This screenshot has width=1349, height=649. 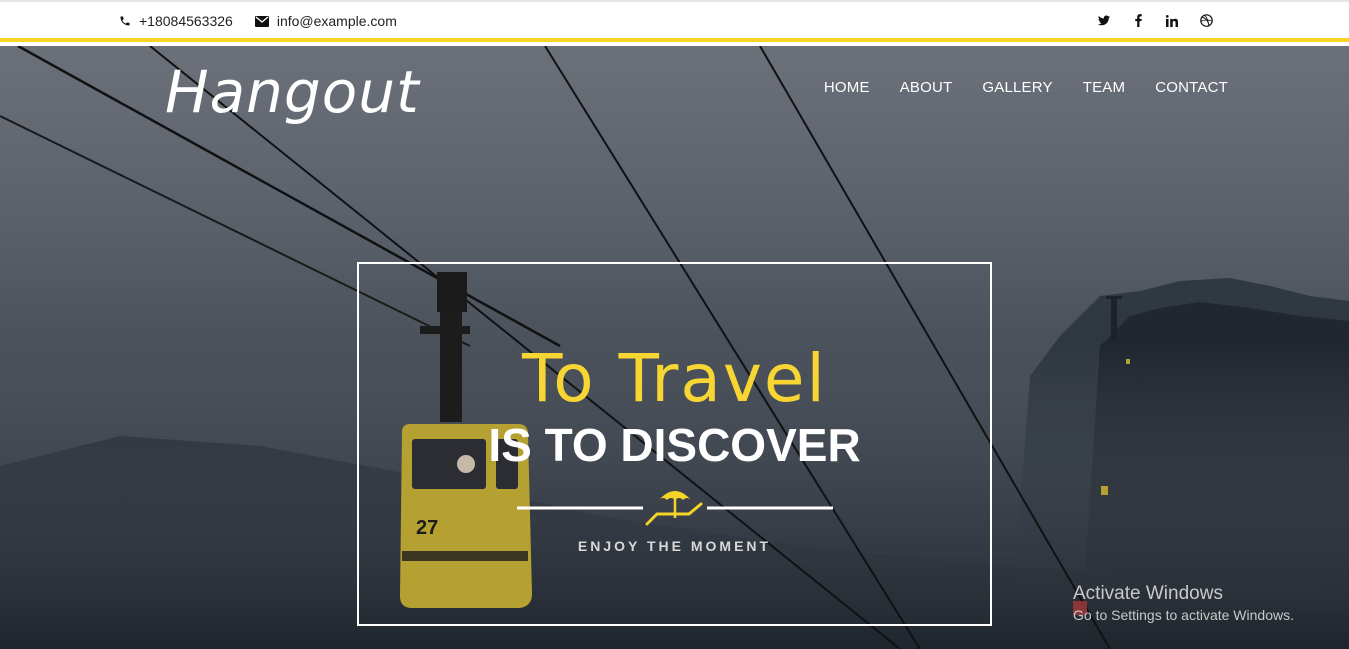 What do you see at coordinates (1191, 87) in the screenshot?
I see `nav-contact: CONTACT` at bounding box center [1191, 87].